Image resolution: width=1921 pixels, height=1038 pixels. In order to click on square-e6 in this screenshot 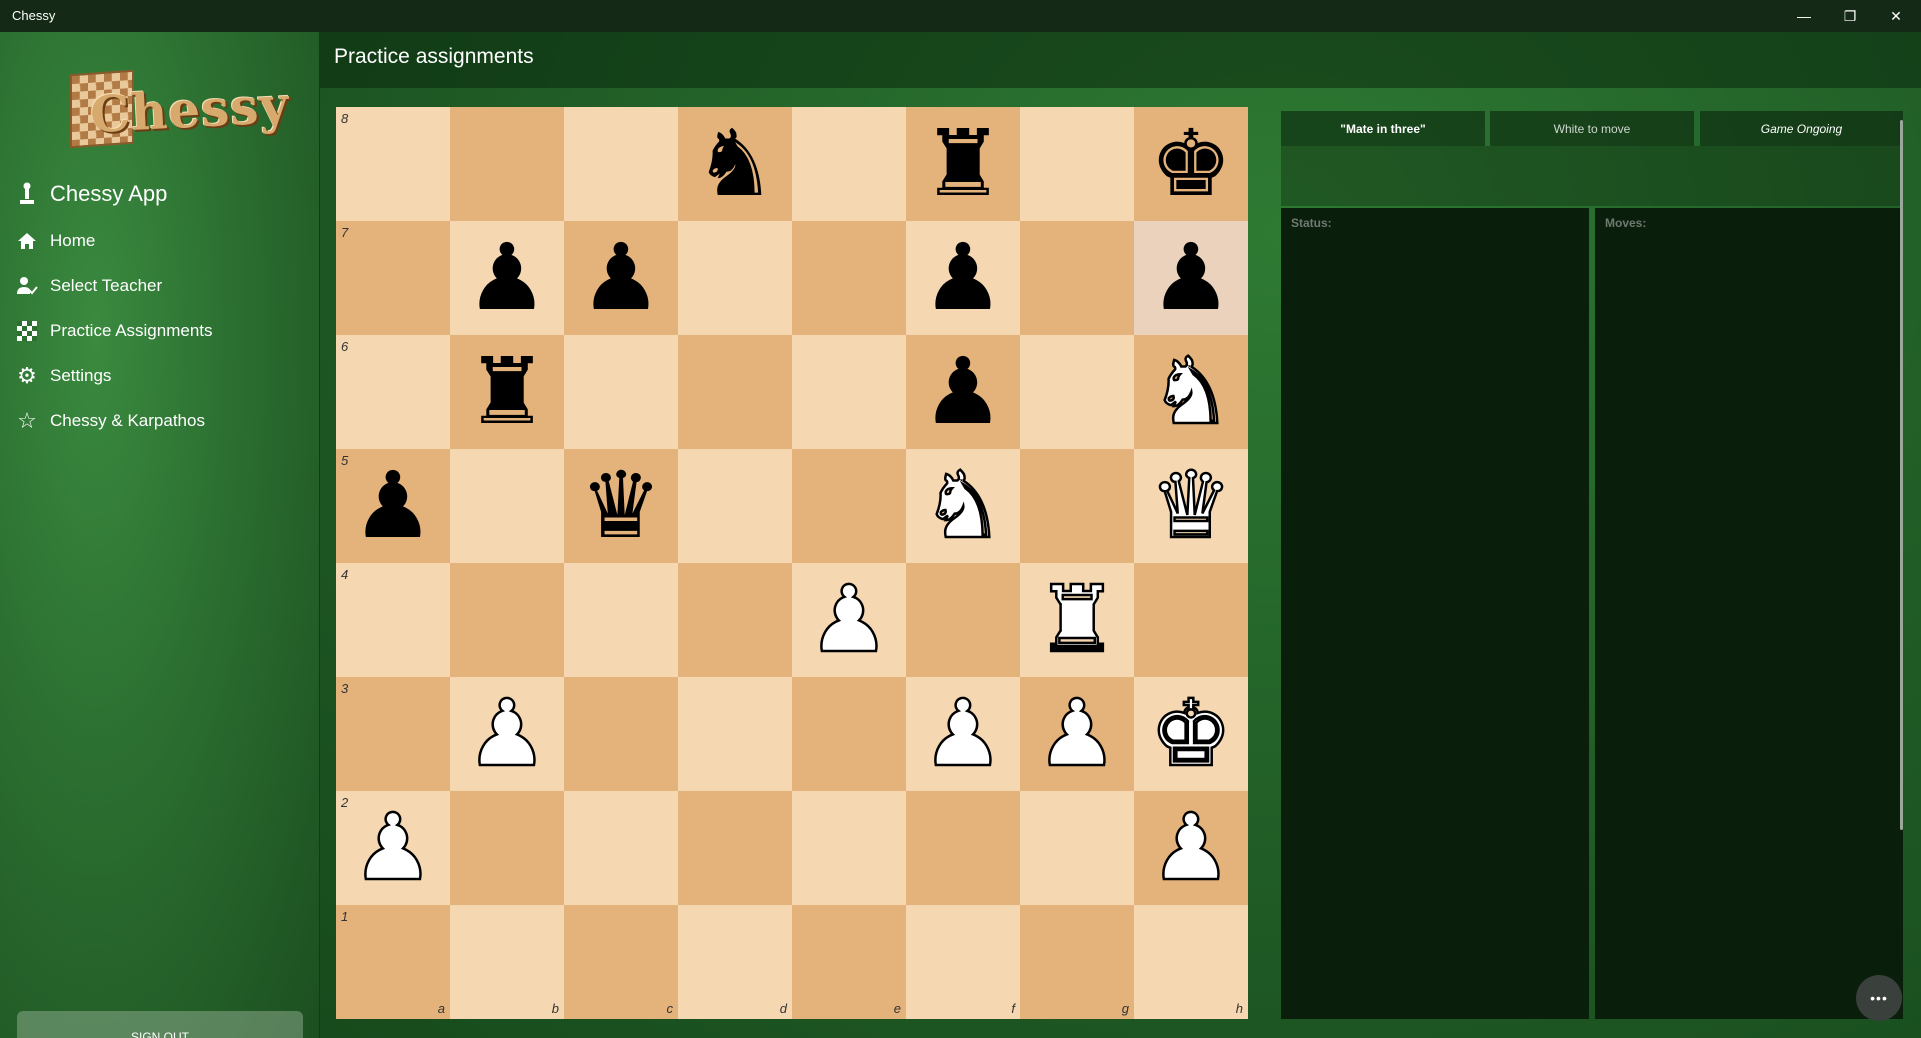, I will do `click(849, 392)`.